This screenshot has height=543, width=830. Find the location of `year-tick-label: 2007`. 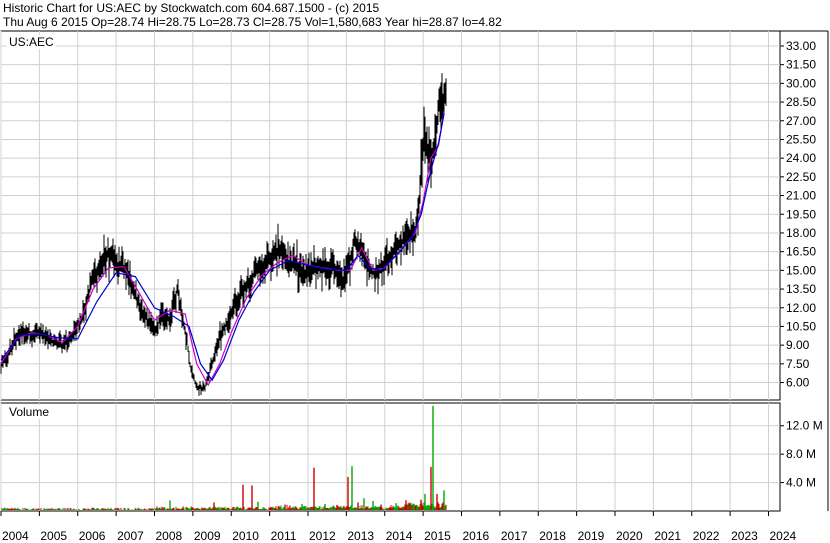

year-tick-label: 2007 is located at coordinates (130, 536).